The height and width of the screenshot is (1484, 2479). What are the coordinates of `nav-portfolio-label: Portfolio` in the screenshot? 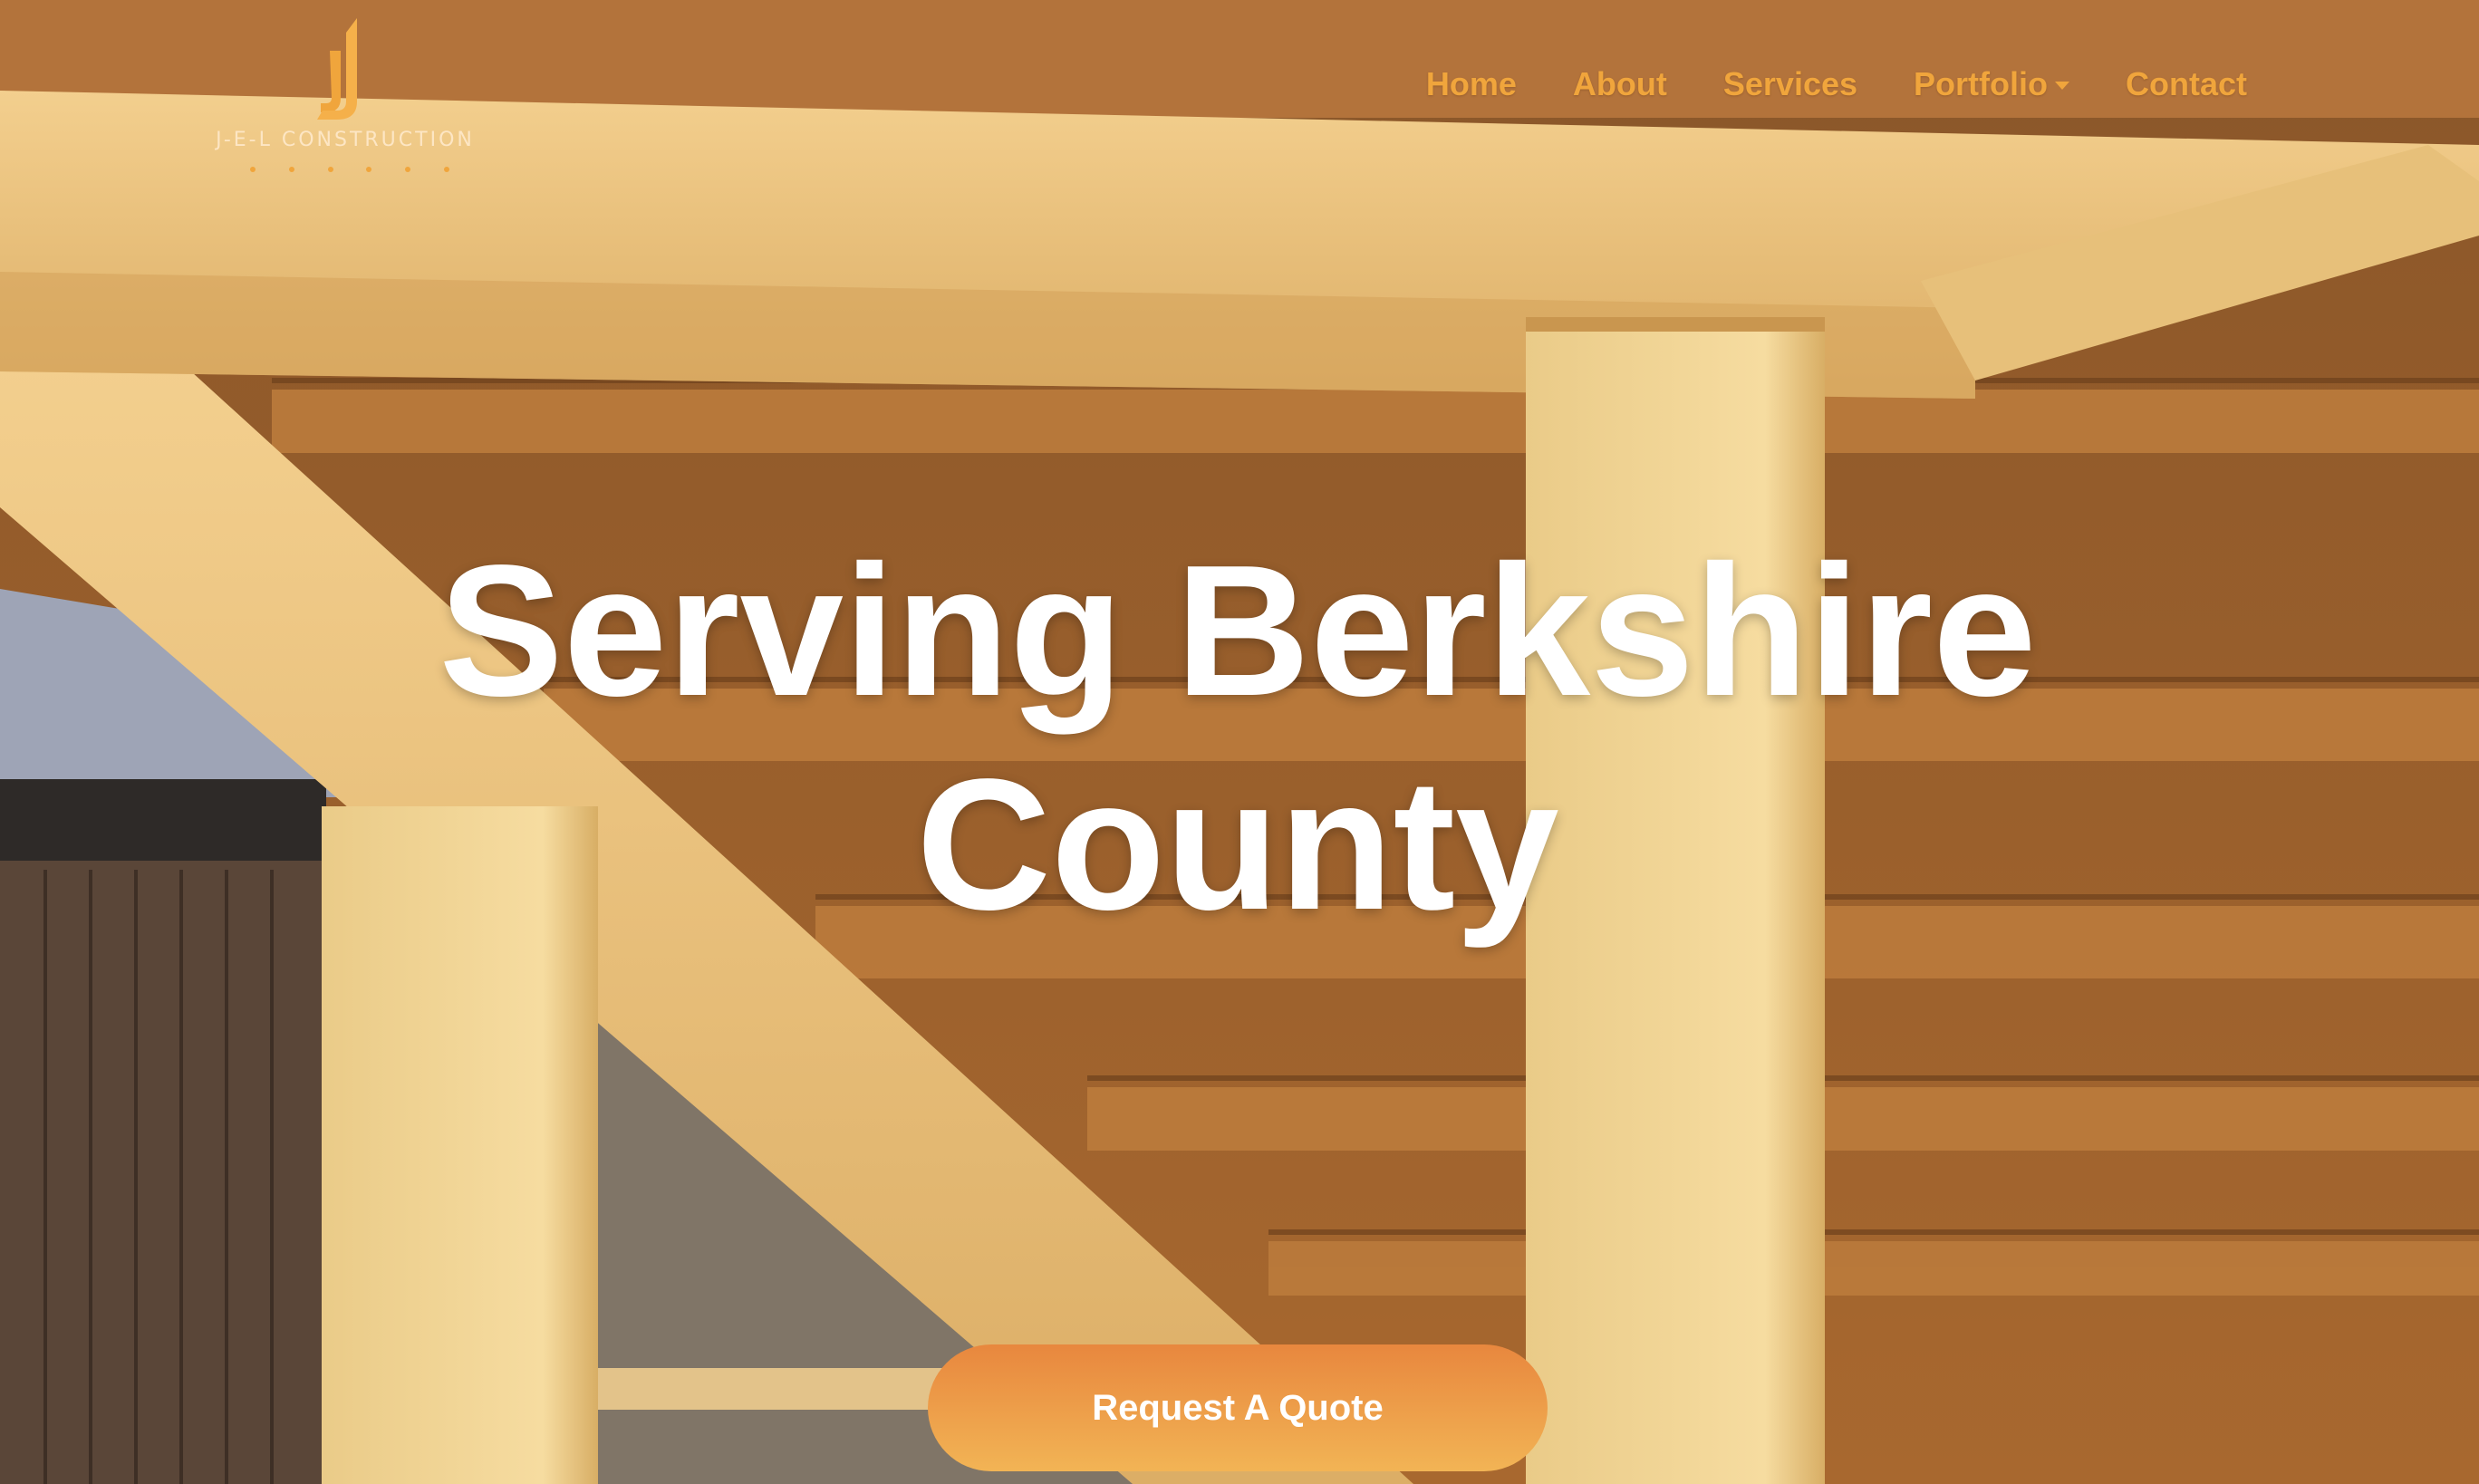 It's located at (1981, 84).